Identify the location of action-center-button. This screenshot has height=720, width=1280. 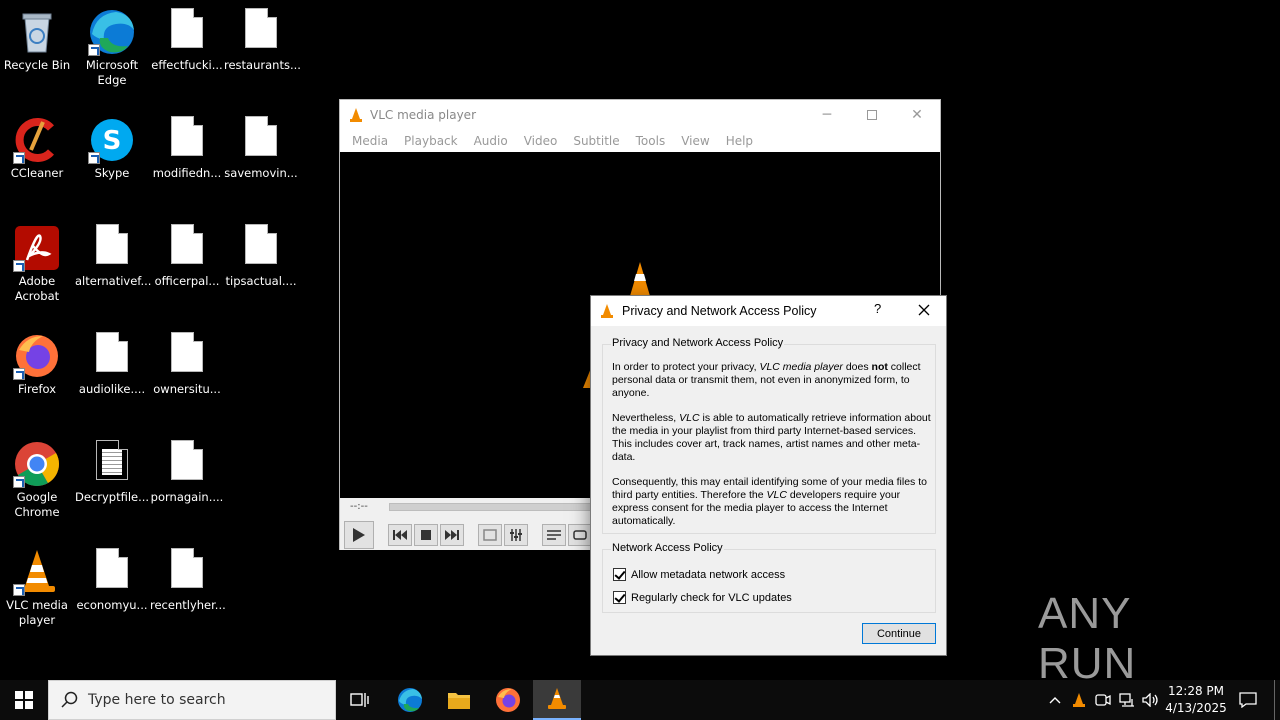
(1248, 700).